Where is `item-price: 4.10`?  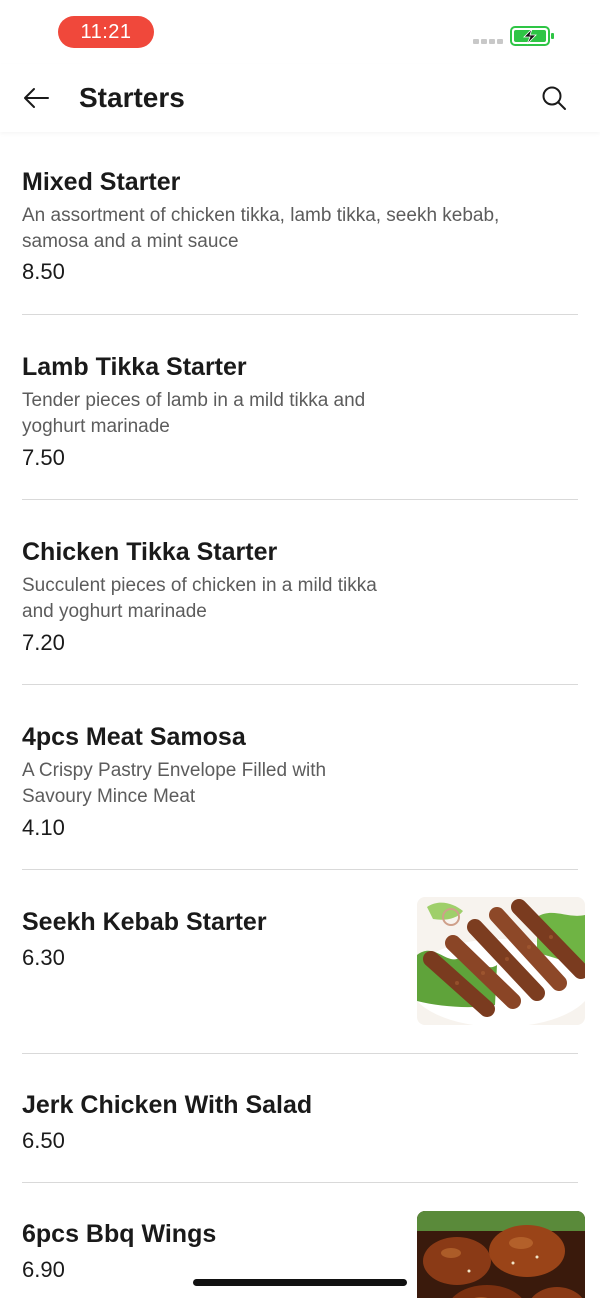 item-price: 4.10 is located at coordinates (43, 827).